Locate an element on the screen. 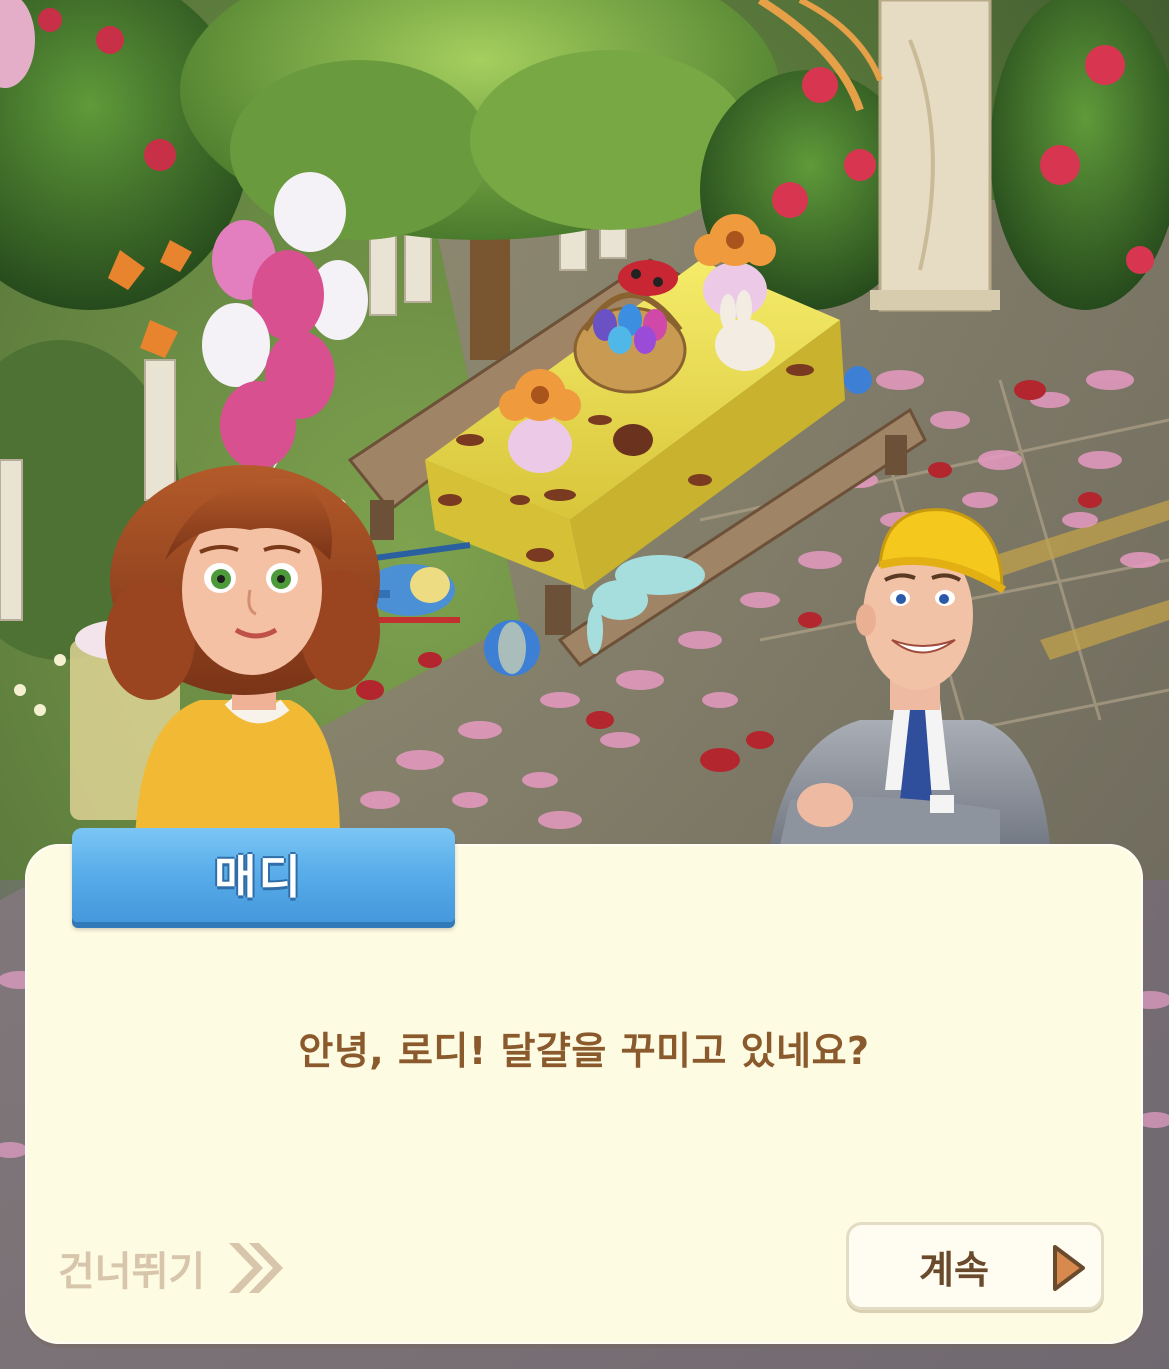  skip-button: 건너뛰기 is located at coordinates (173, 1268).